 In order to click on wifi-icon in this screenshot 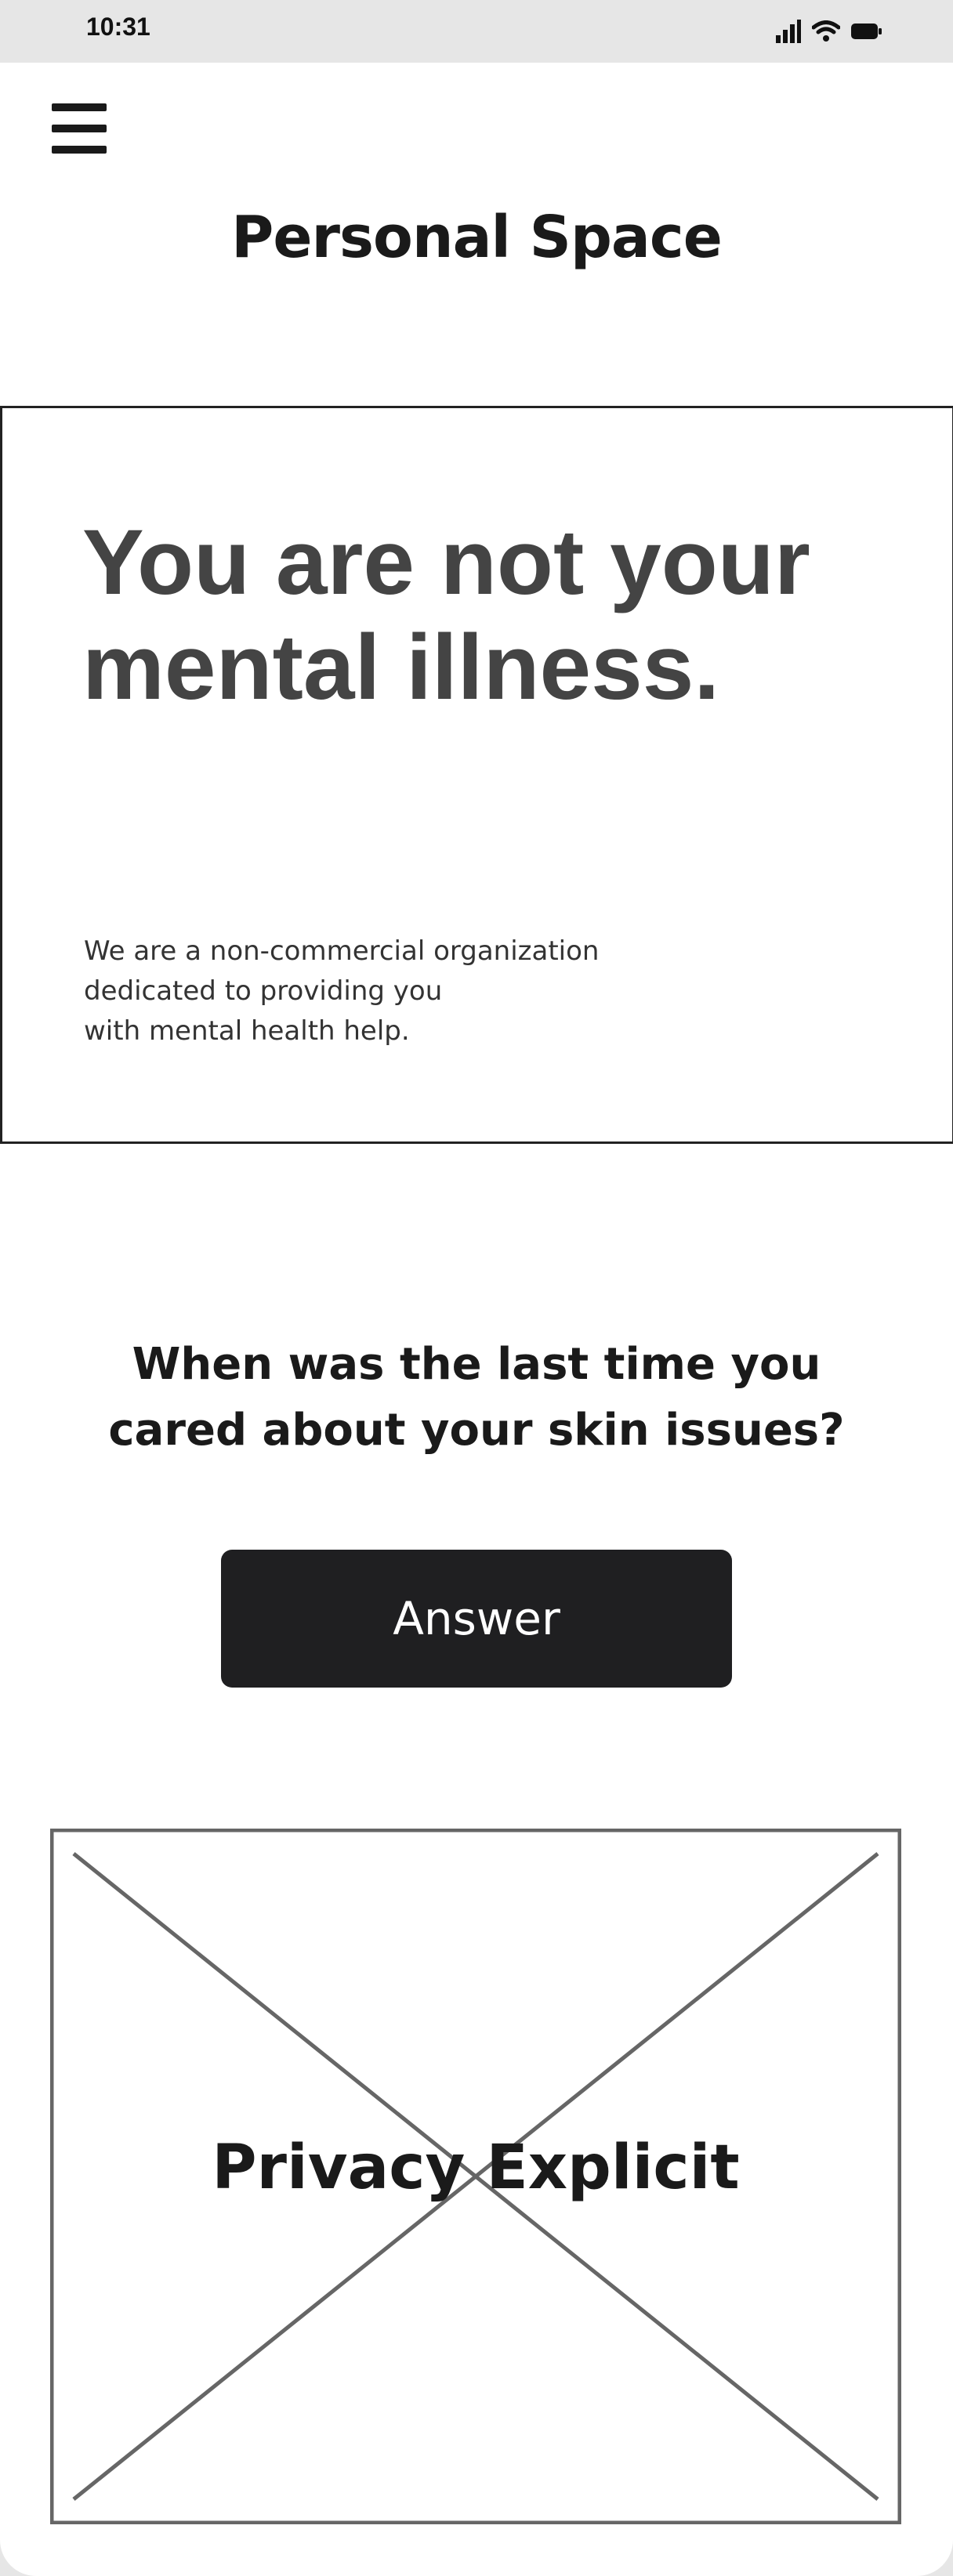, I will do `click(826, 31)`.